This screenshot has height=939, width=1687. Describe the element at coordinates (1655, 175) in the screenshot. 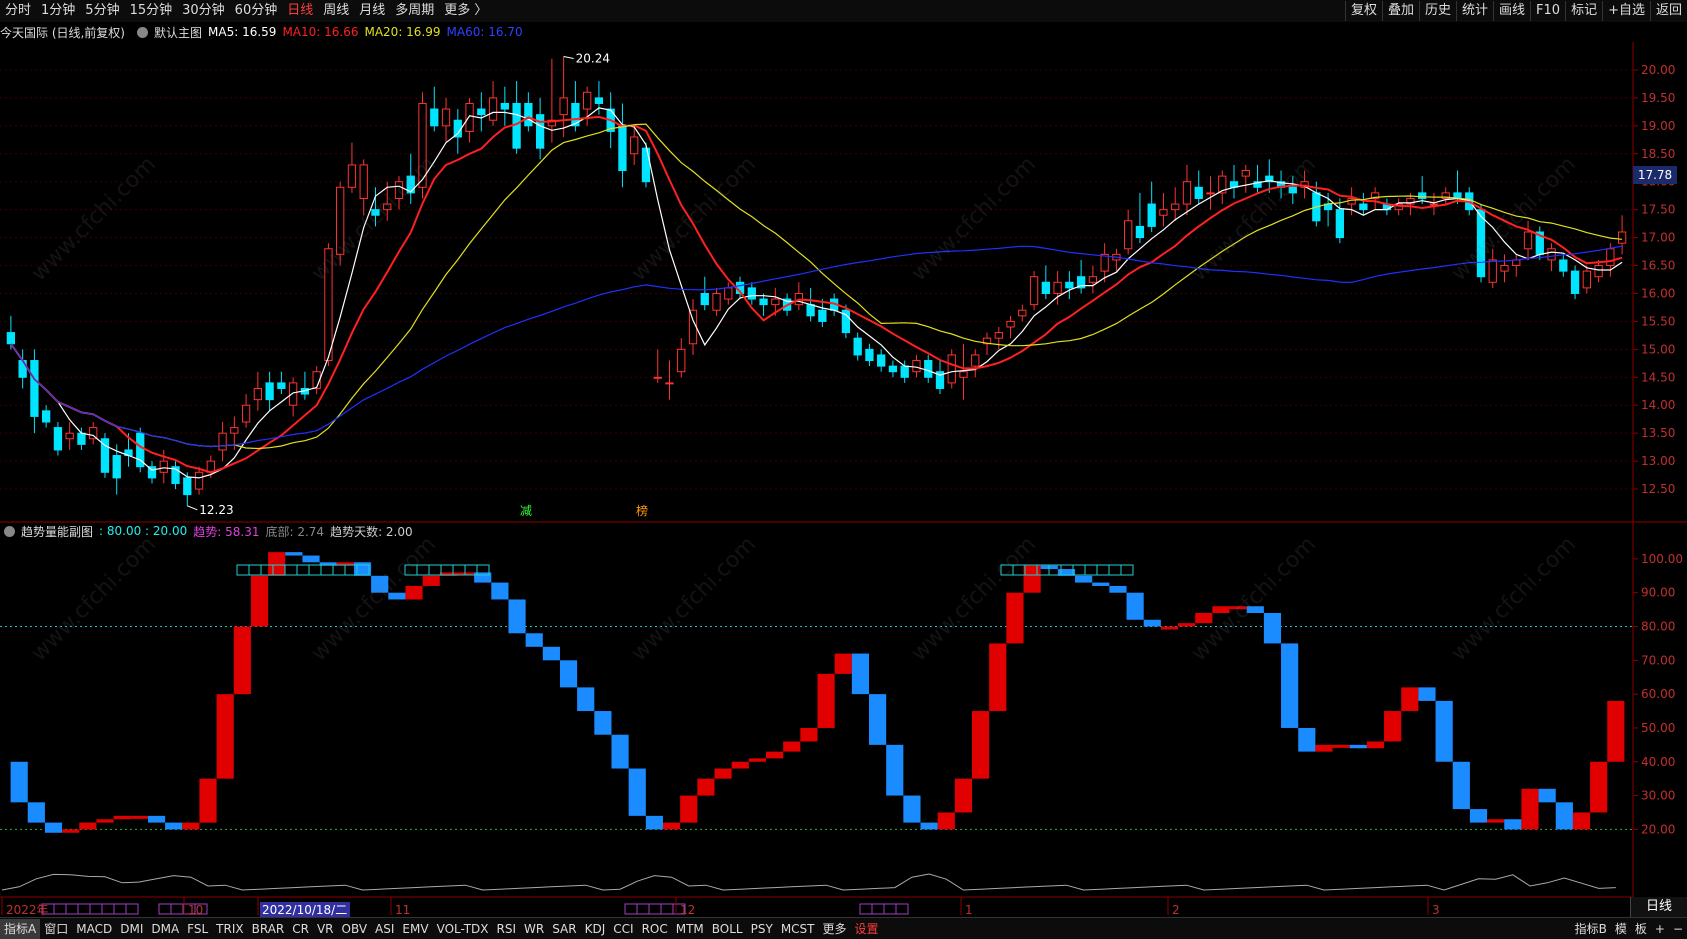

I see `current-price-tag: 17.78` at that location.